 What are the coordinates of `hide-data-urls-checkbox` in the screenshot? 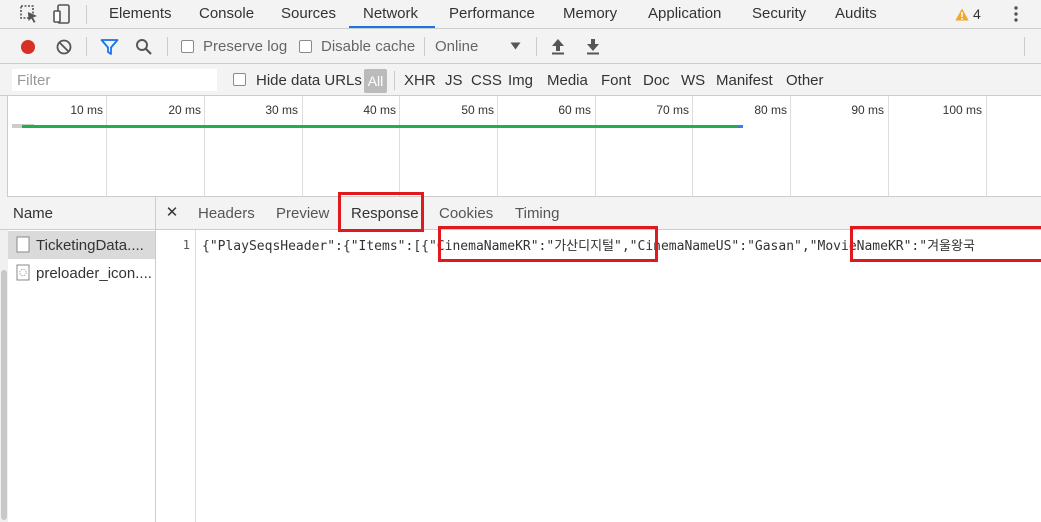 It's located at (239, 79).